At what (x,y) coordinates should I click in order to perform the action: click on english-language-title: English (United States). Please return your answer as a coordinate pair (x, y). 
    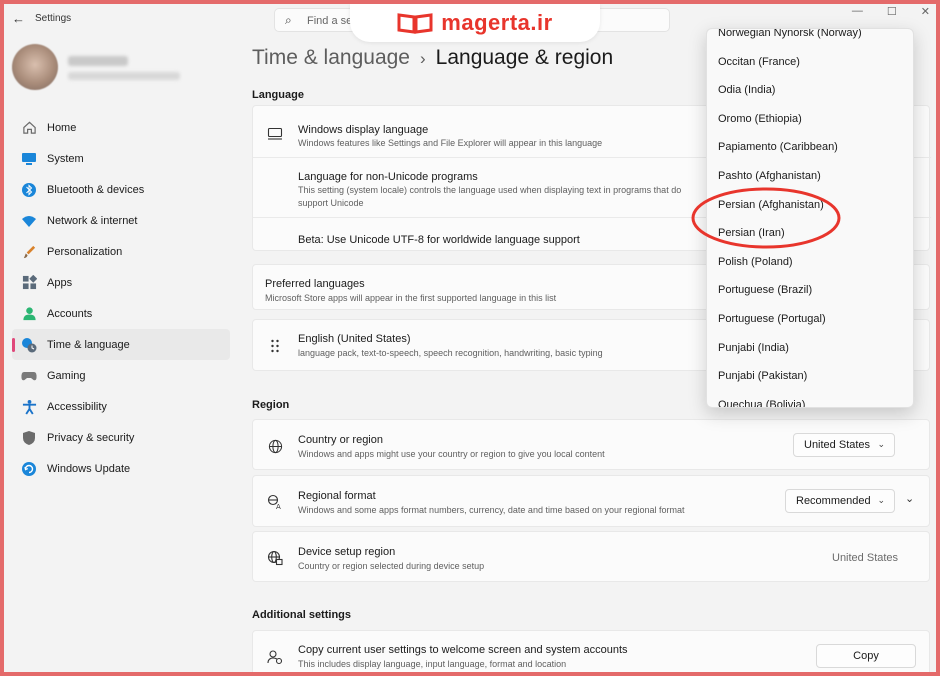
    Looking at the image, I should click on (354, 339).